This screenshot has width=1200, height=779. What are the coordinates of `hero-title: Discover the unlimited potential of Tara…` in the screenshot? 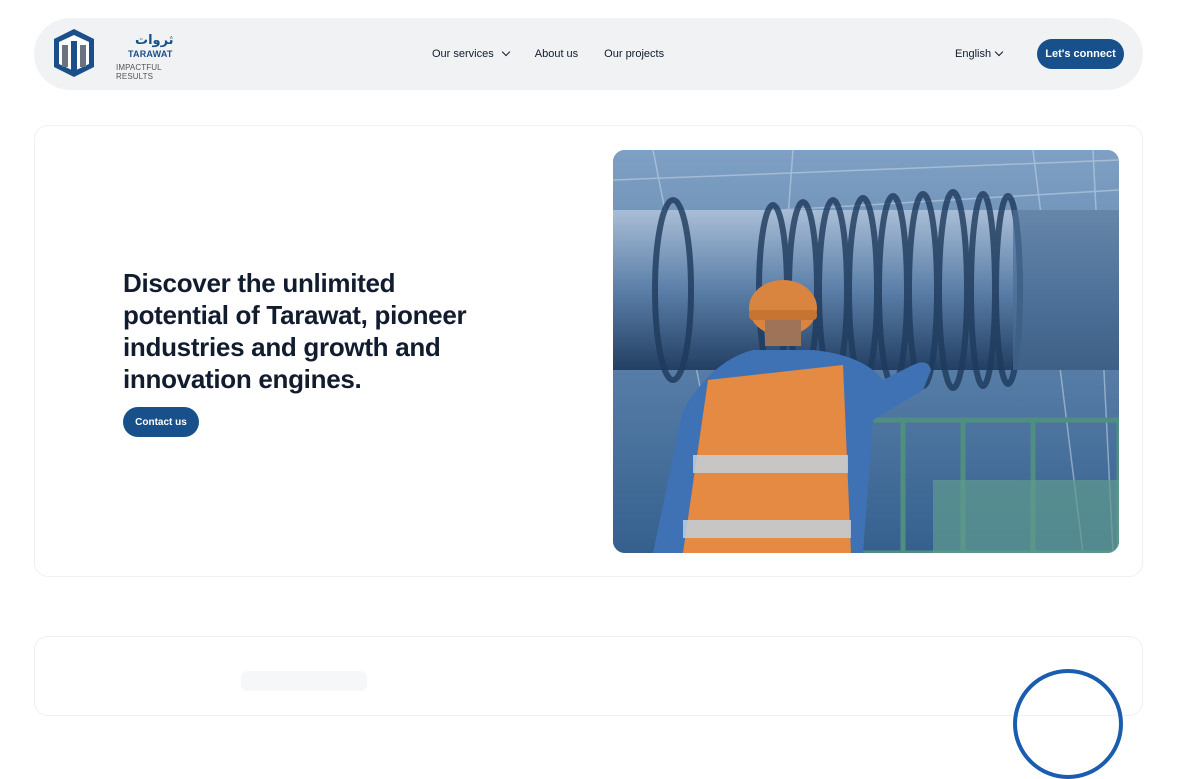 It's located at (295, 331).